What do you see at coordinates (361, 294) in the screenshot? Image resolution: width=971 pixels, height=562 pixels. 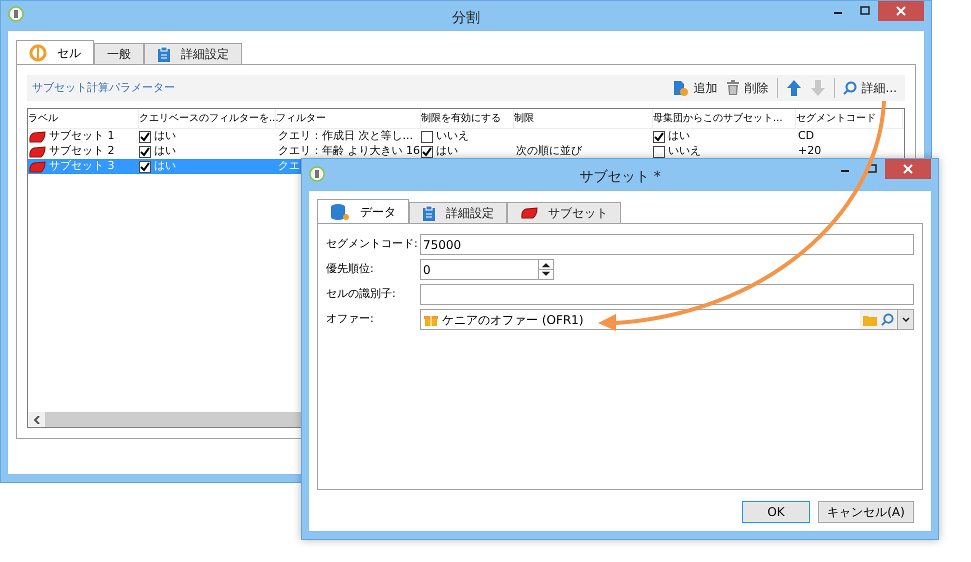 I see `field-label: セルの識別子:` at bounding box center [361, 294].